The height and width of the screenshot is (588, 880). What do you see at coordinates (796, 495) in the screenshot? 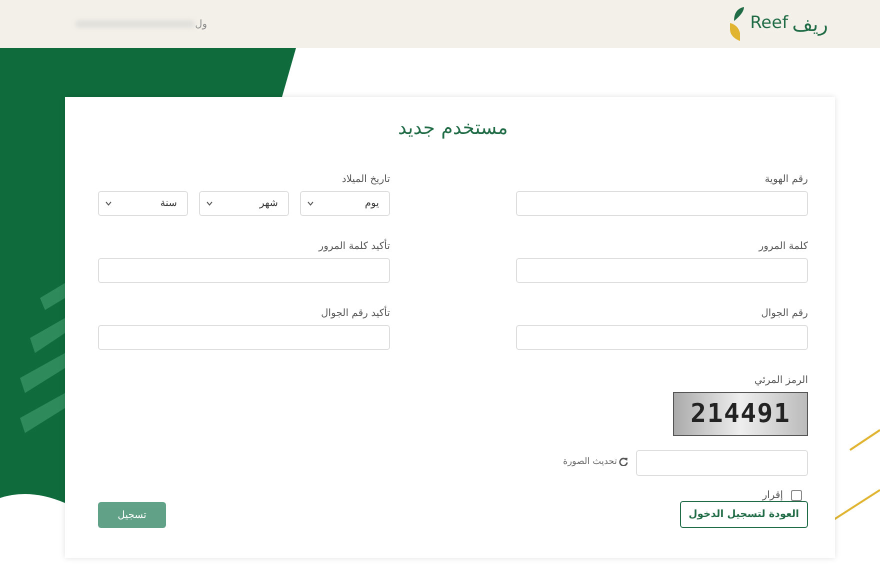
I see `checkbox` at bounding box center [796, 495].